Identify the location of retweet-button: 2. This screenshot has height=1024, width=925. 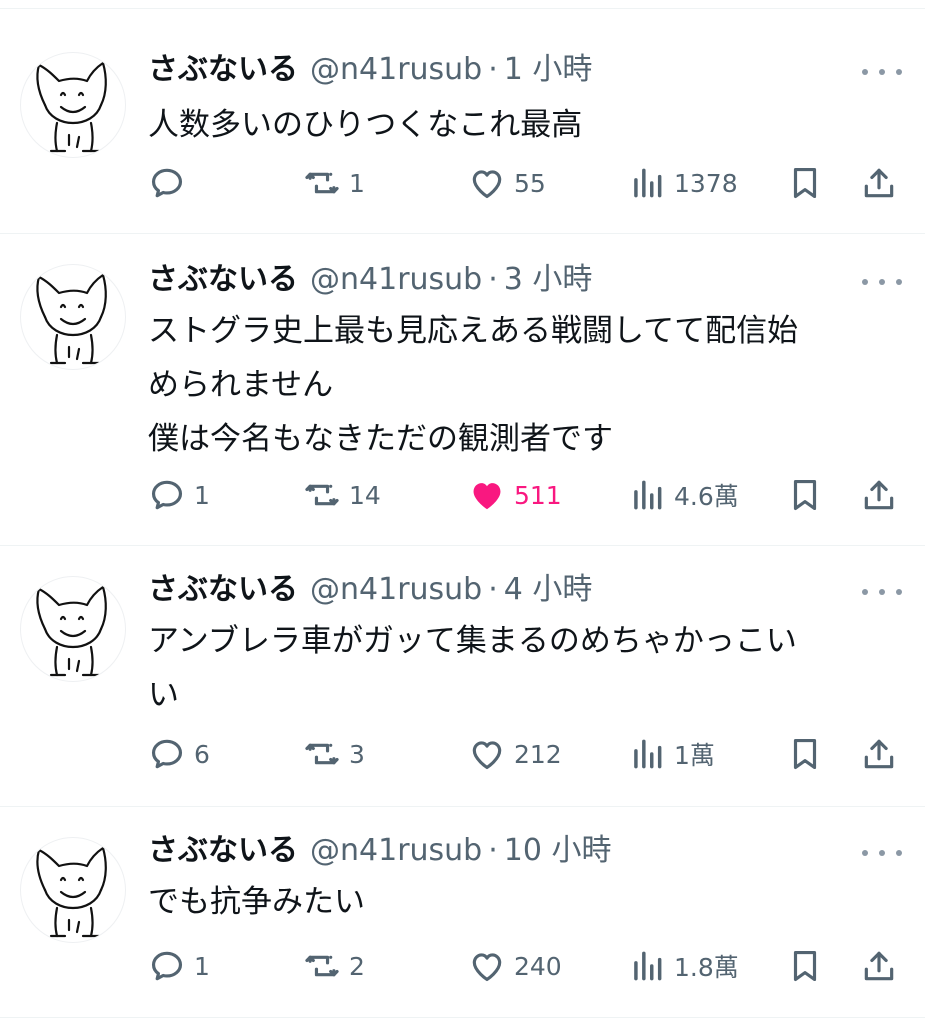
(334, 966).